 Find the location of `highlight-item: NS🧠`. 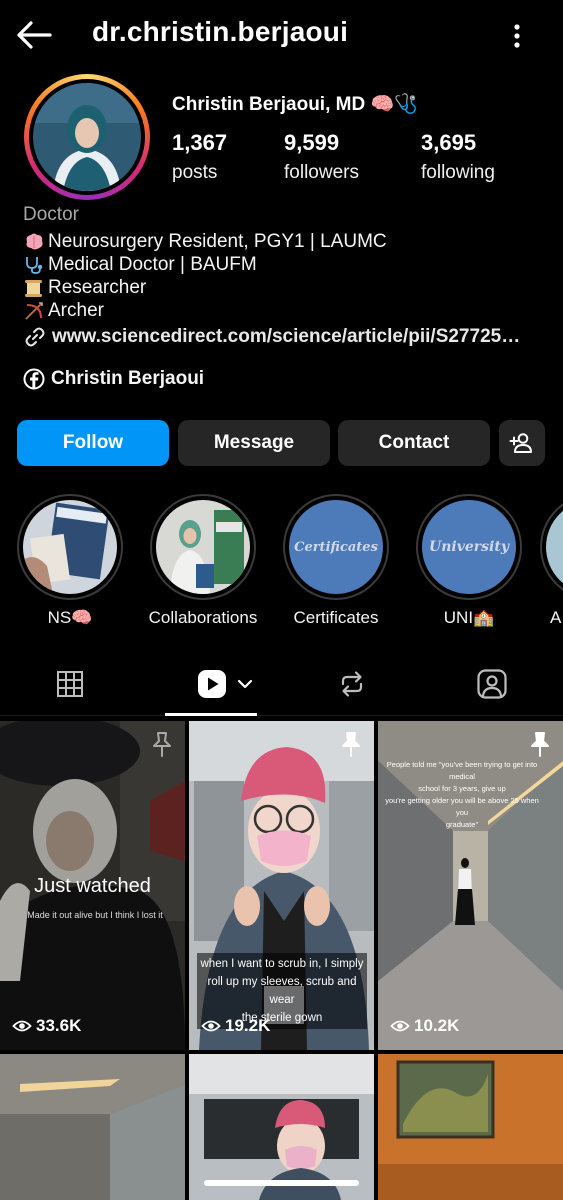

highlight-item: NS🧠 is located at coordinates (70, 561).